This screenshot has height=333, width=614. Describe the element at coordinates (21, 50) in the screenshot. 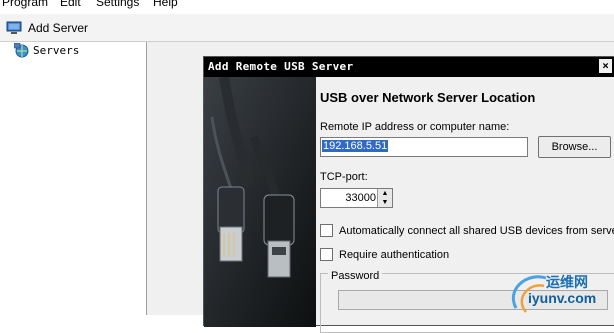

I see `globe-network-icon` at that location.